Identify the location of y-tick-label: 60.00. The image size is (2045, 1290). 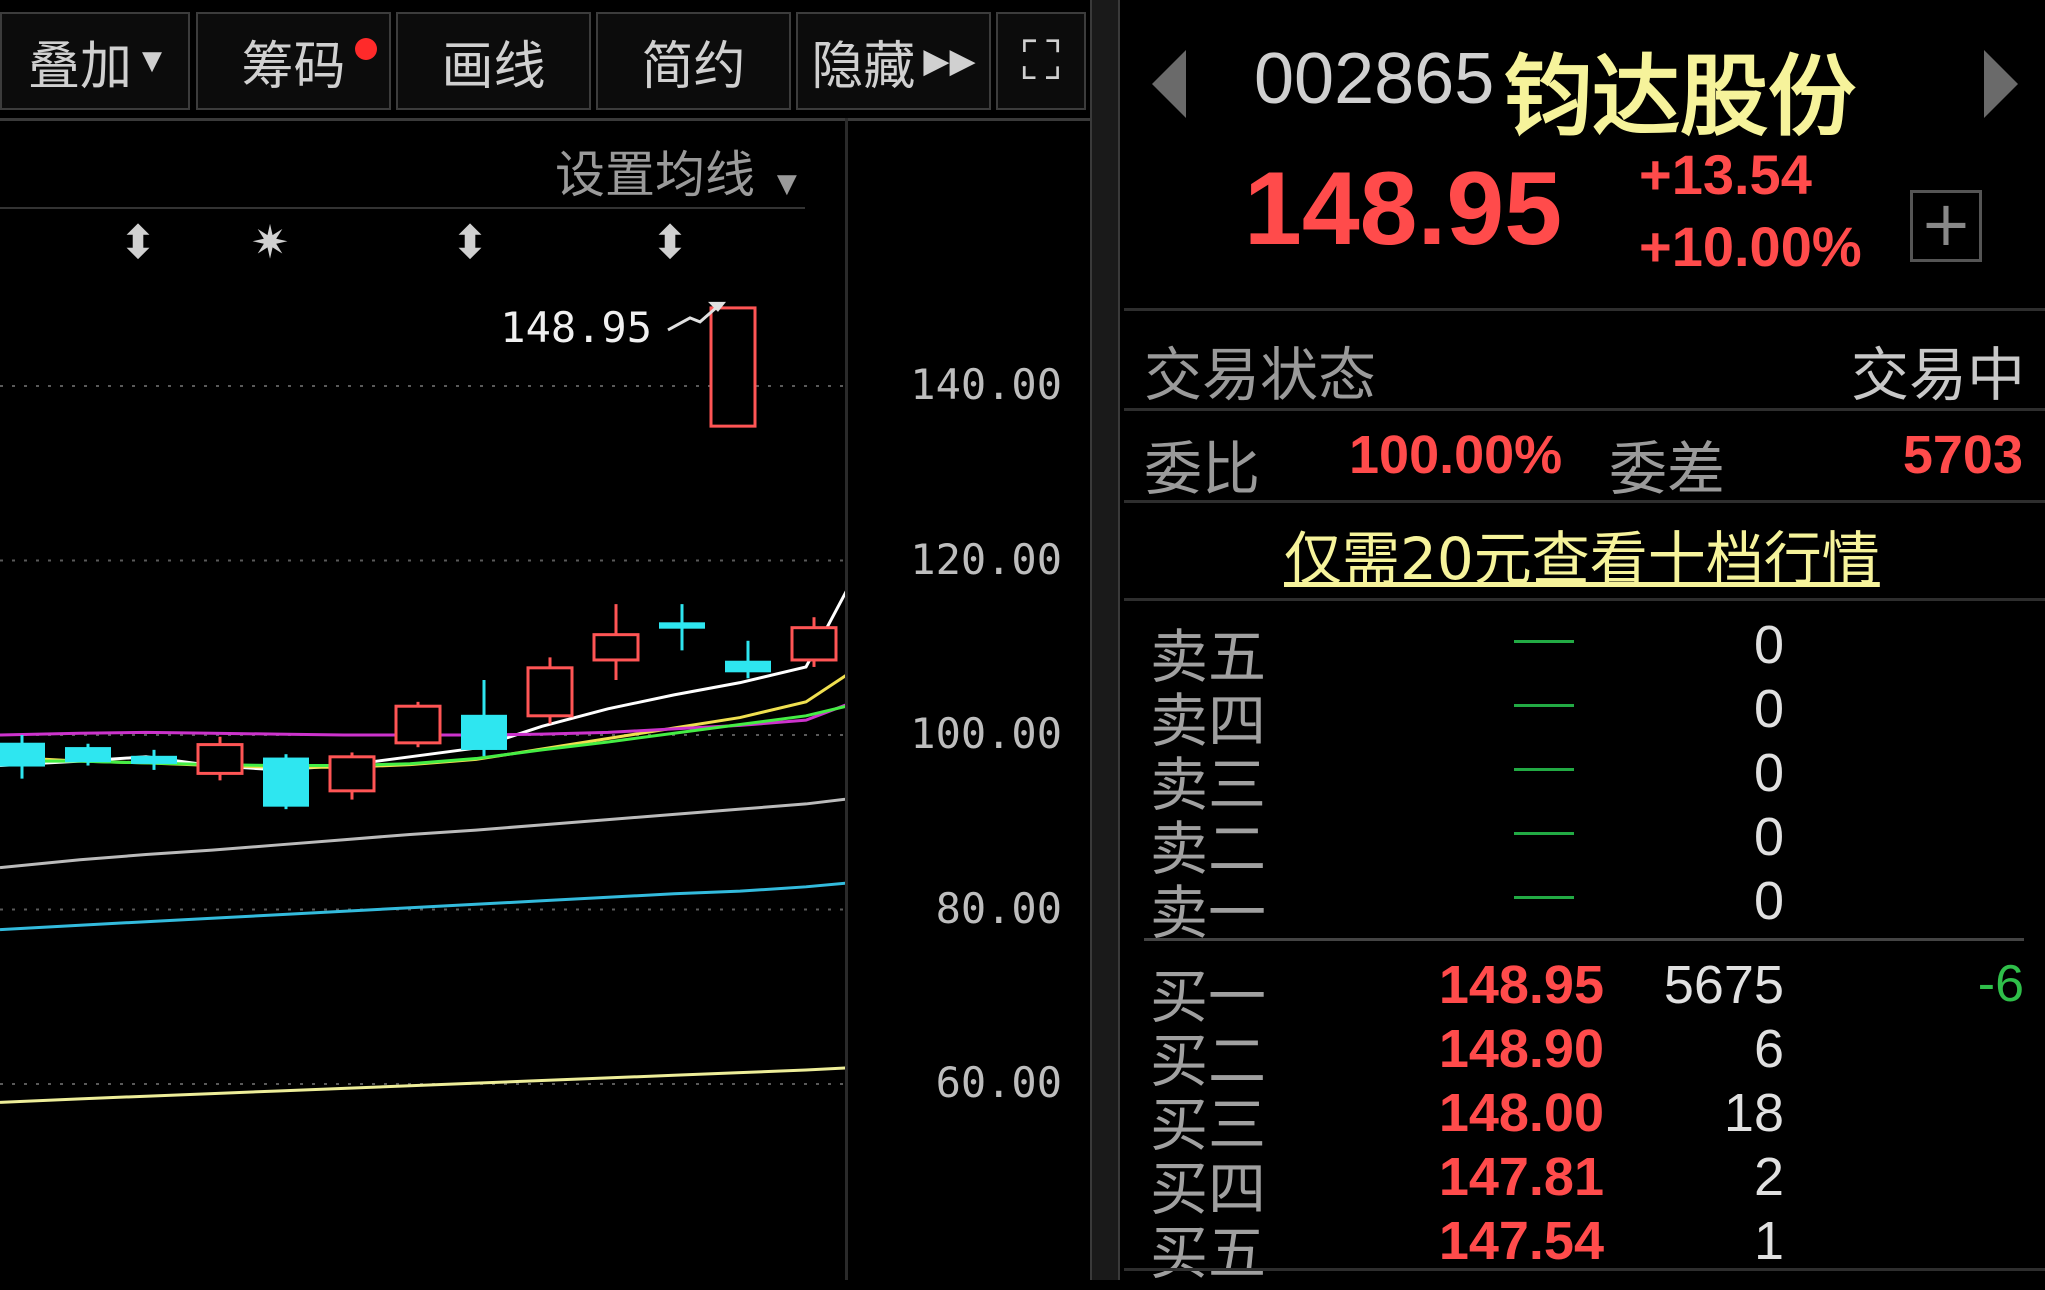
(998, 1082).